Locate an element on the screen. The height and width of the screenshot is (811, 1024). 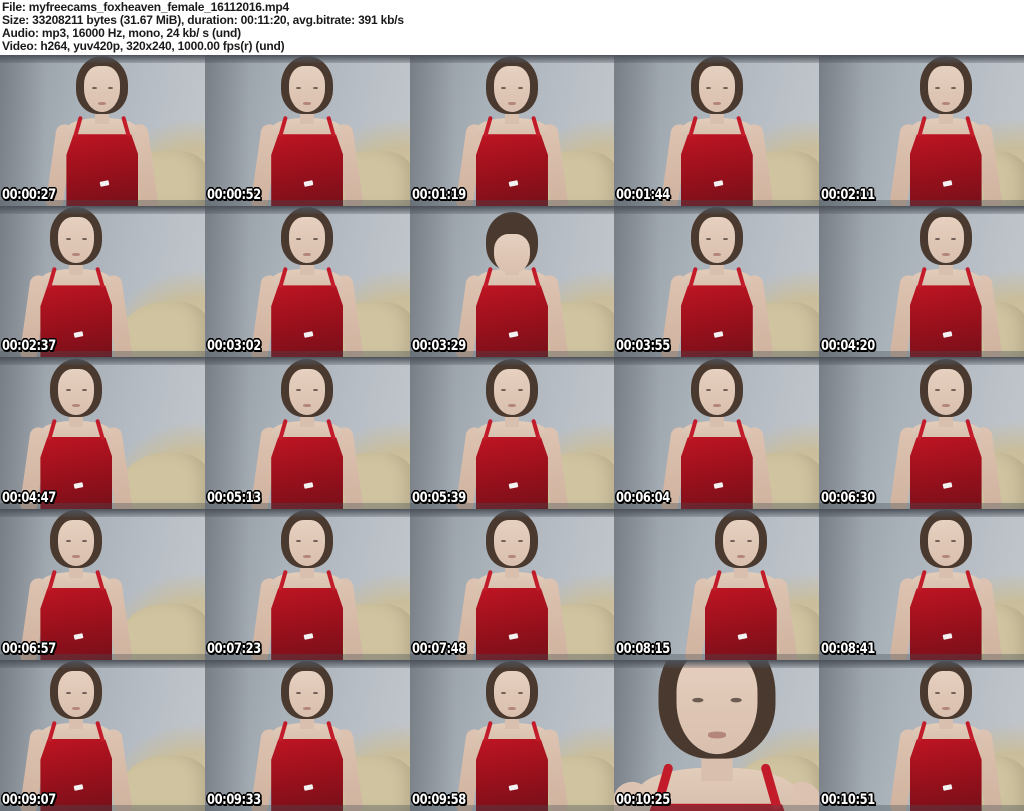
timestamp-overlay: 00:01:19 is located at coordinates (438, 195).